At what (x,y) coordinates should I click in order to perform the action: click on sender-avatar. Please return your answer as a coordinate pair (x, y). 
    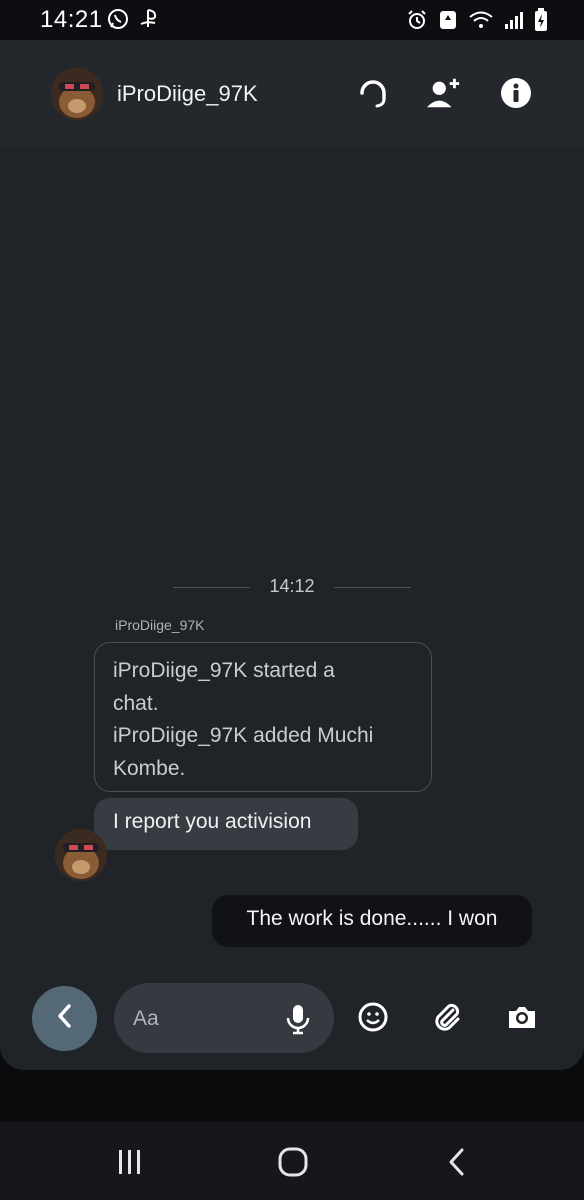
    Looking at the image, I should click on (81, 855).